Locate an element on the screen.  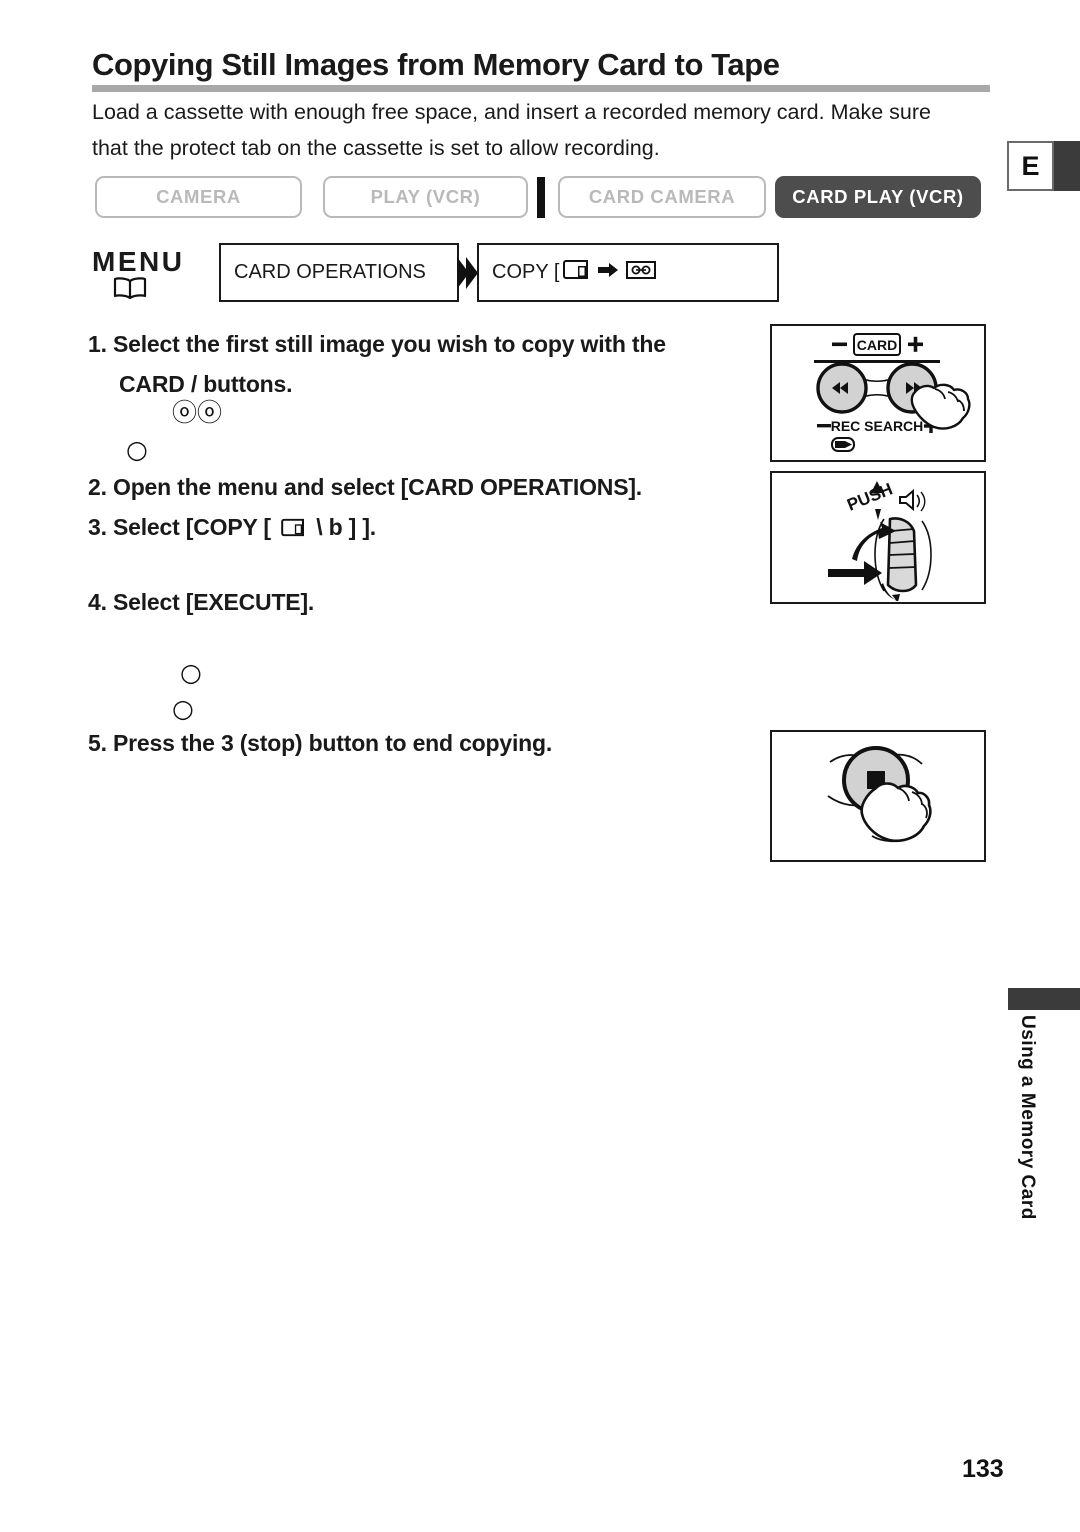
svg-text: PUSH is located at coordinates (869, 496).